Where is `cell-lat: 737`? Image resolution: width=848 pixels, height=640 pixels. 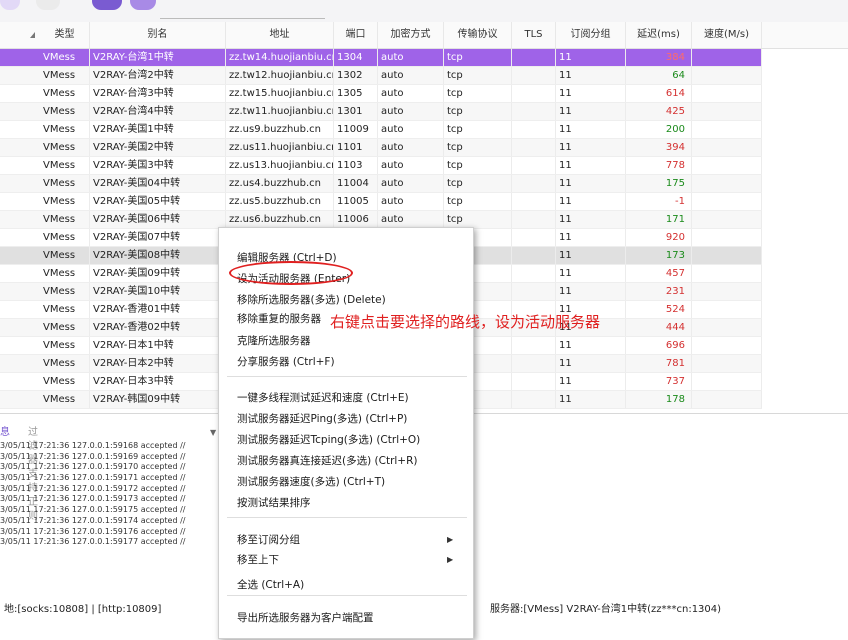 cell-lat: 737 is located at coordinates (659, 382).